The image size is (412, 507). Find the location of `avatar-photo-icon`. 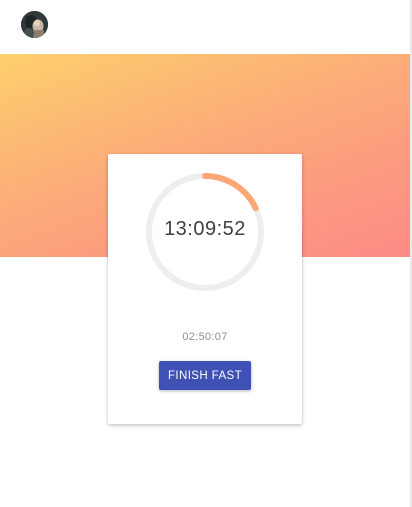

avatar-photo-icon is located at coordinates (34, 24).